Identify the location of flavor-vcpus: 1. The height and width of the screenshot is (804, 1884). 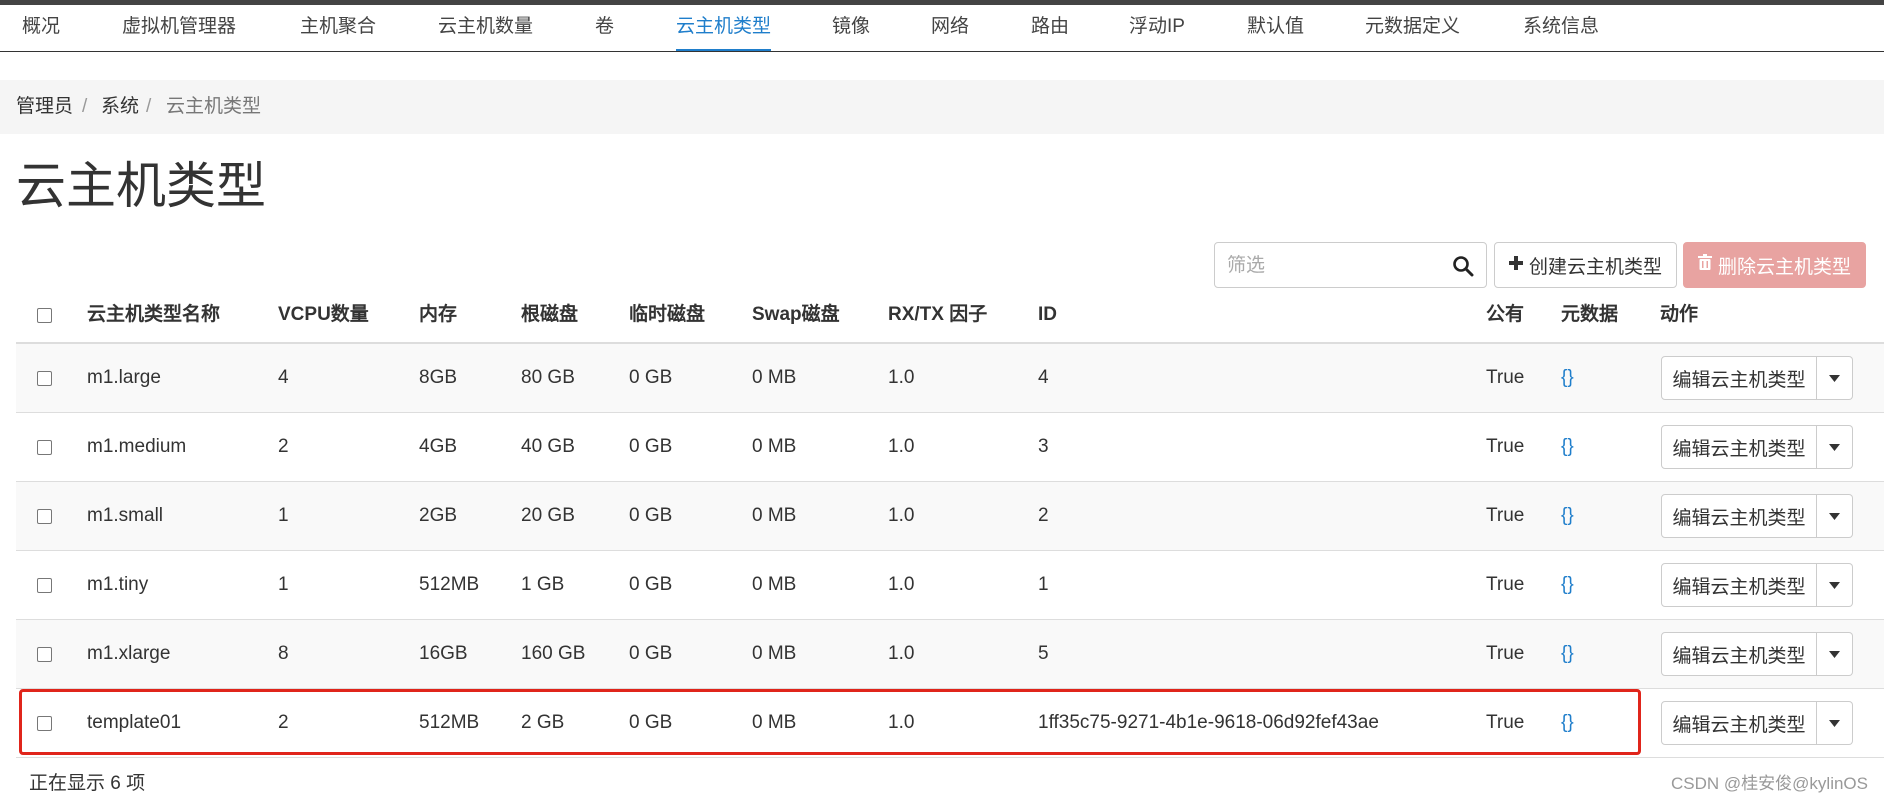
(283, 515).